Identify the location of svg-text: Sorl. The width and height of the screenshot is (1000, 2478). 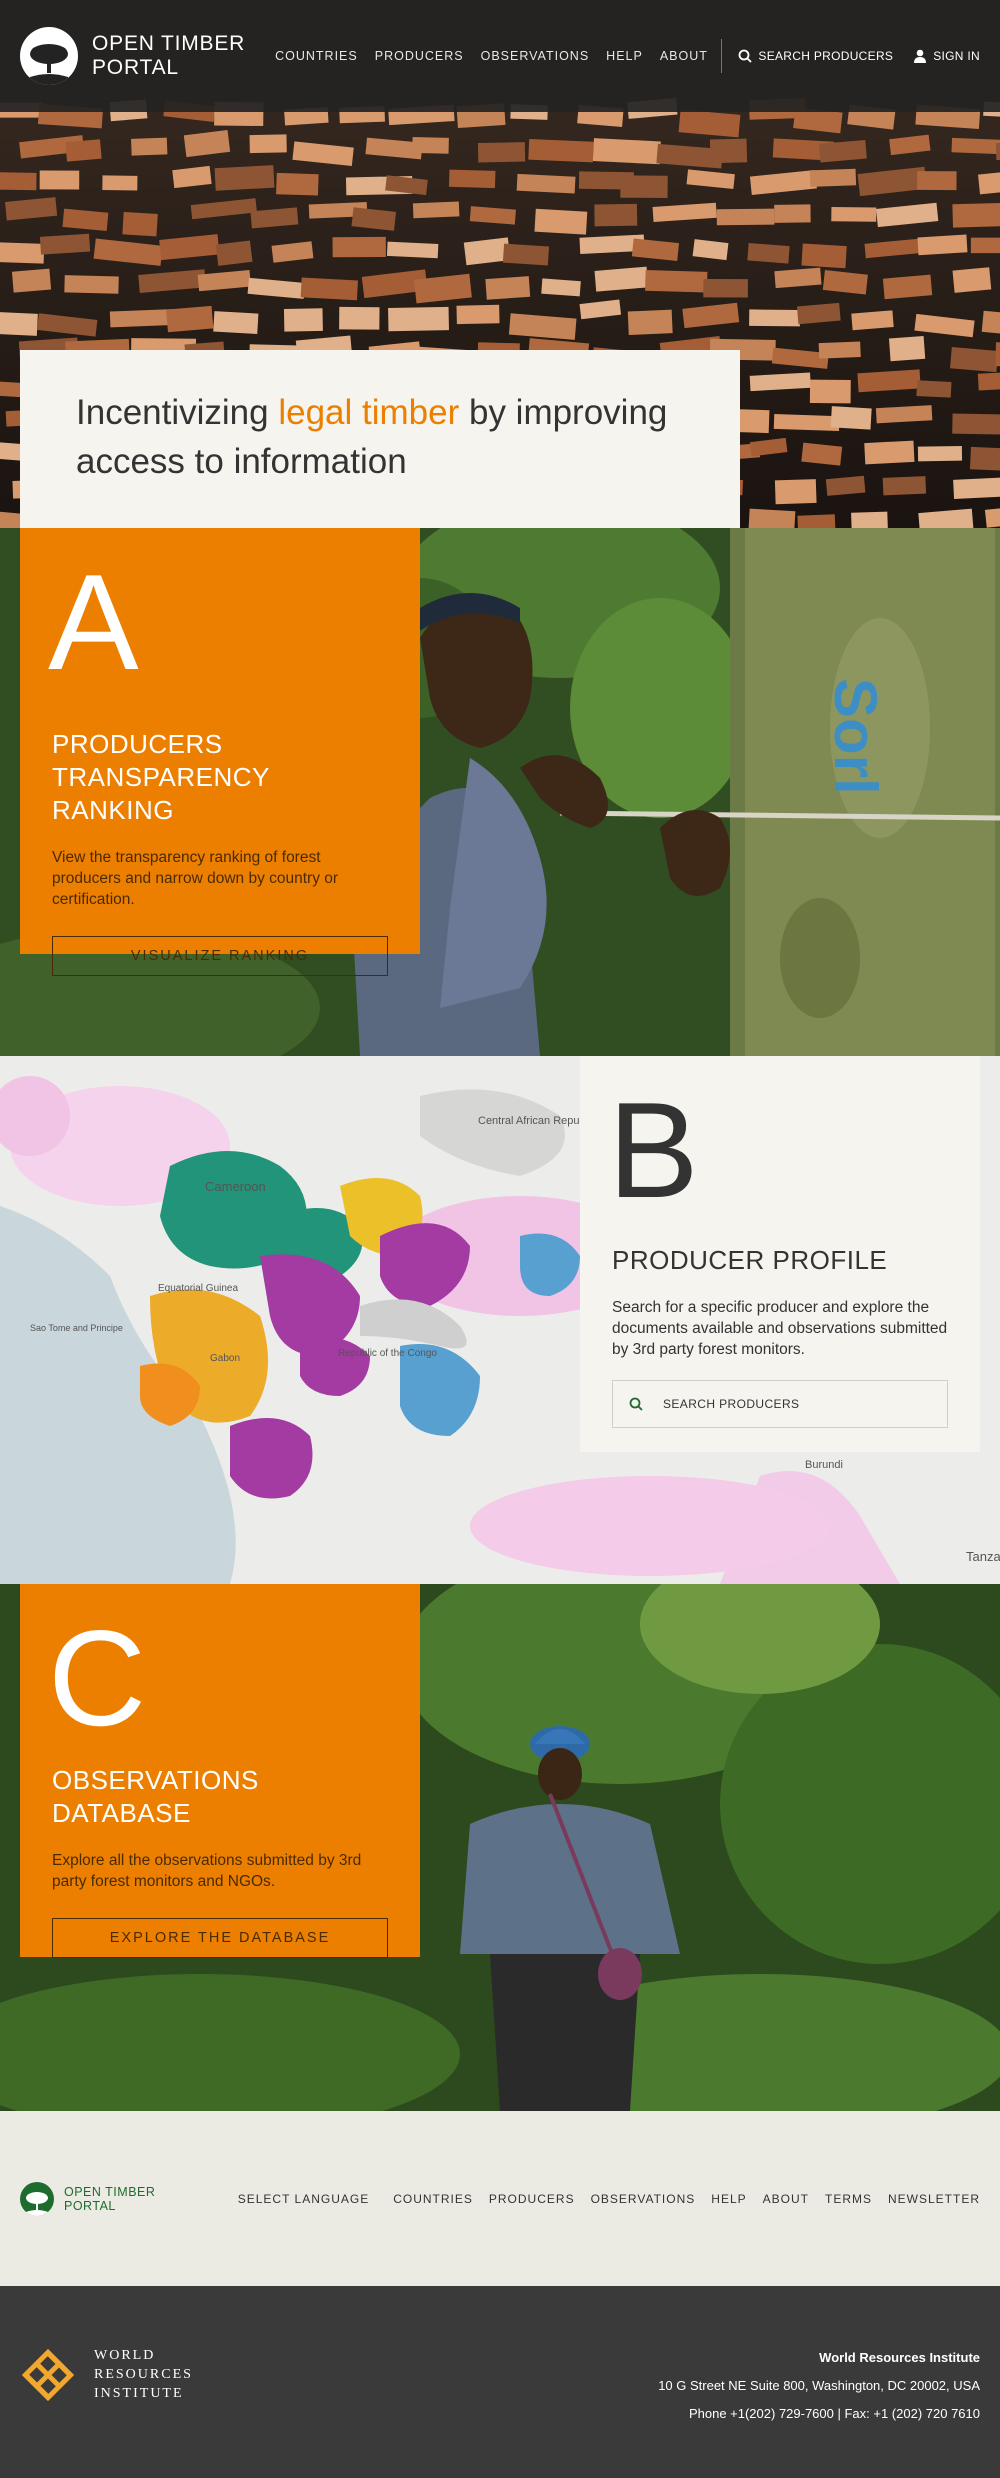
(855, 736).